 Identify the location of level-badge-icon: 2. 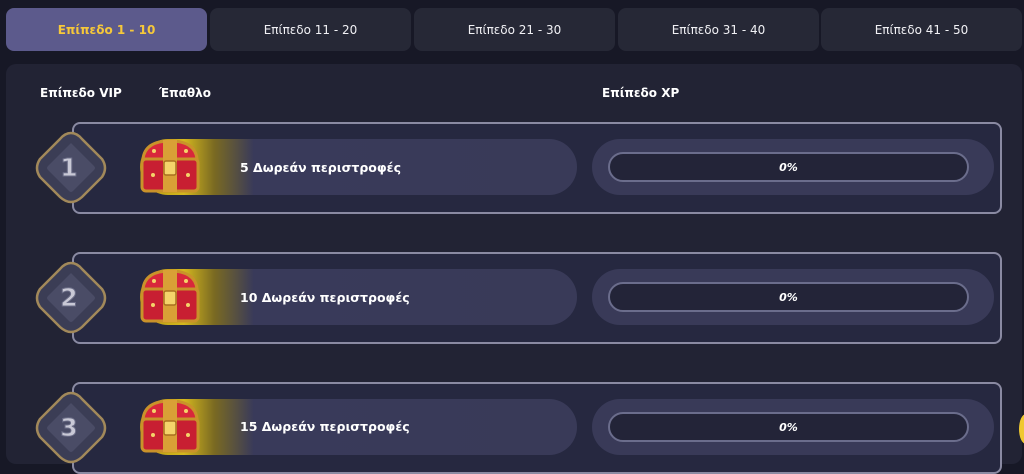
(71, 297).